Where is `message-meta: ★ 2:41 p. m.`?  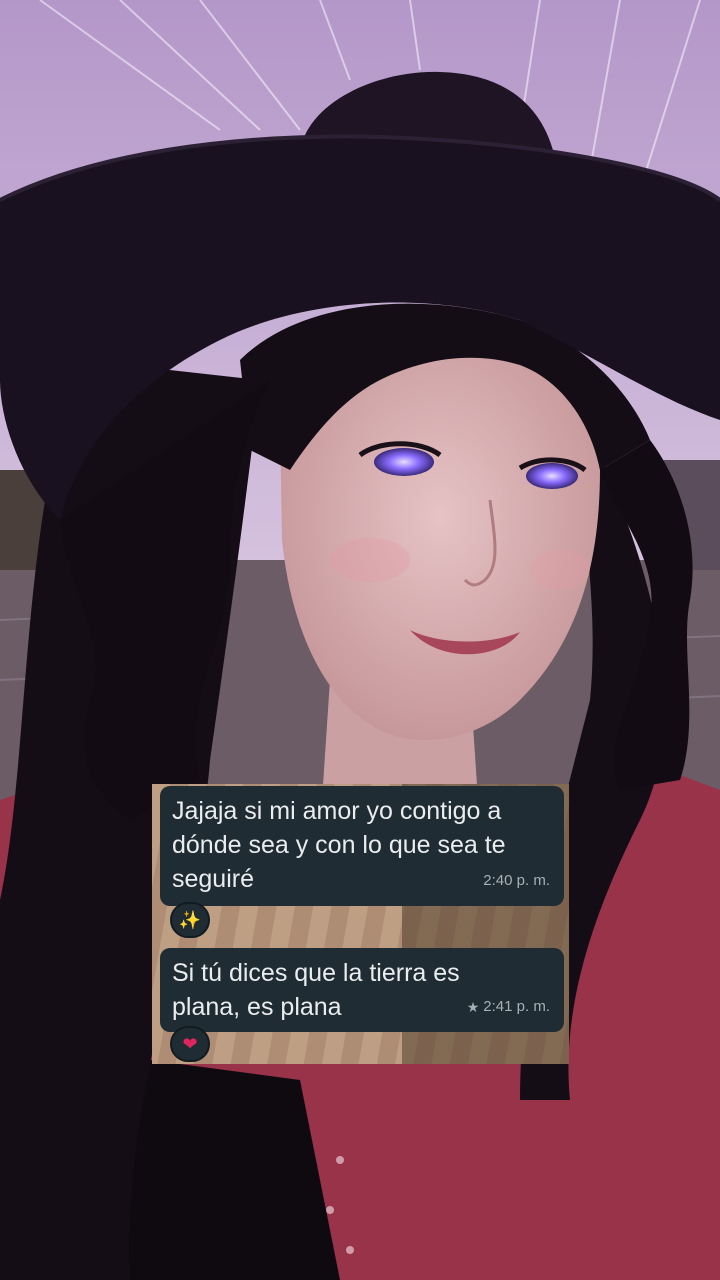 message-meta: ★ 2:41 p. m. is located at coordinates (508, 1007).